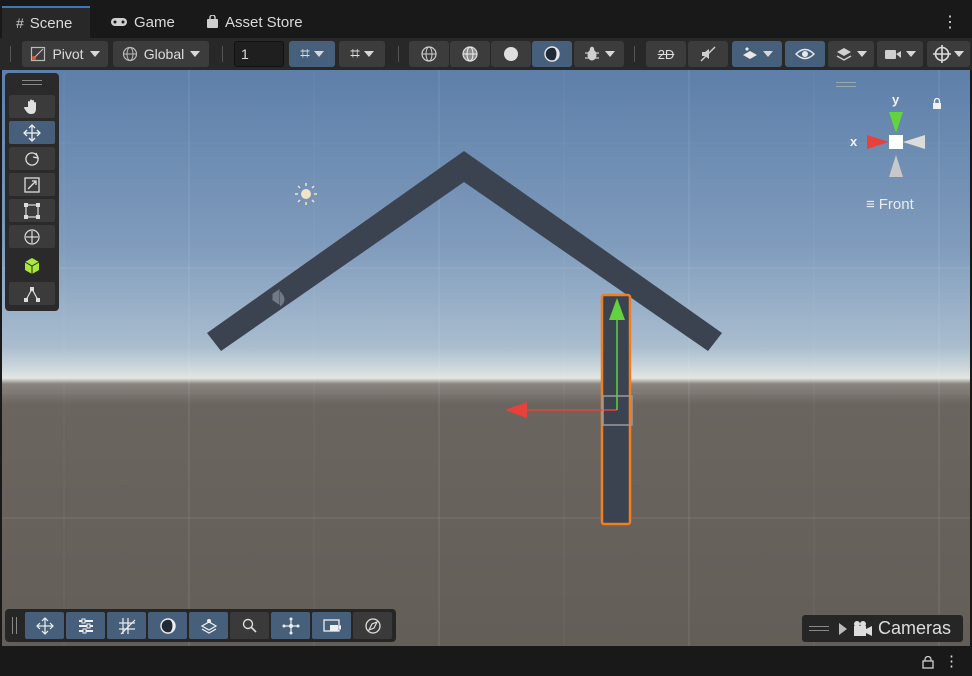 The height and width of the screenshot is (676, 972). I want to click on play-arrow-icon, so click(843, 628).